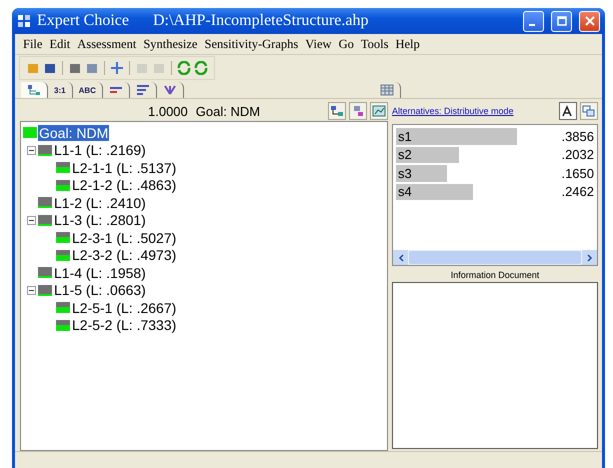  Describe the element at coordinates (74, 132) in the screenshot. I see `tree-node: Goal: NDM` at that location.